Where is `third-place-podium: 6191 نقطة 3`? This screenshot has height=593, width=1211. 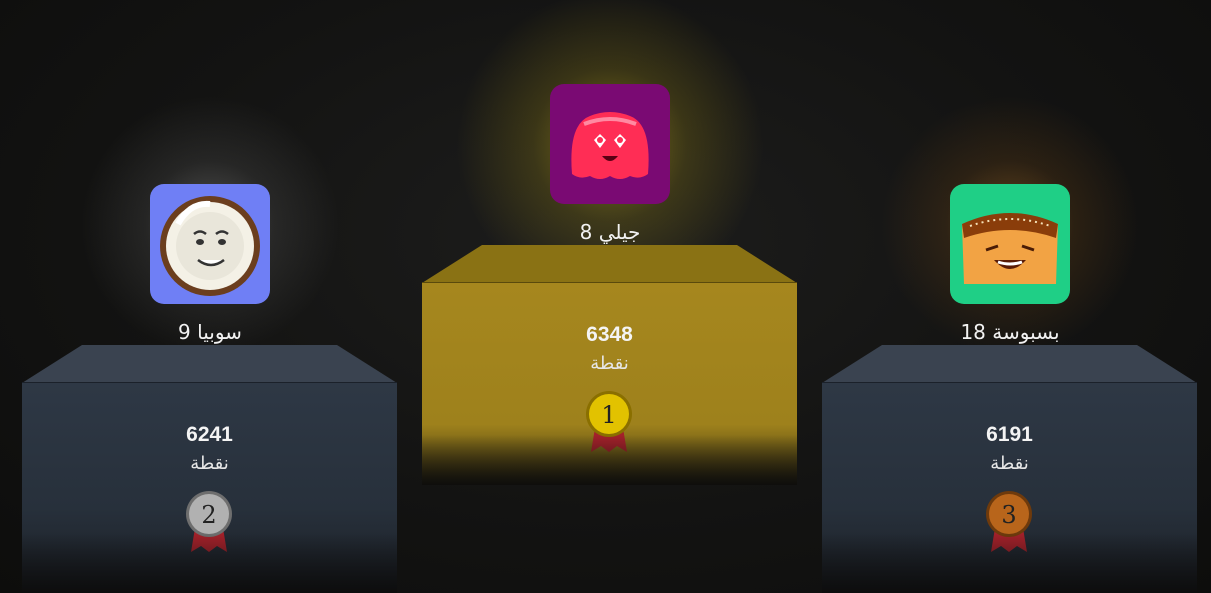
third-place-podium: 6191 نقطة 3 is located at coordinates (1009, 469).